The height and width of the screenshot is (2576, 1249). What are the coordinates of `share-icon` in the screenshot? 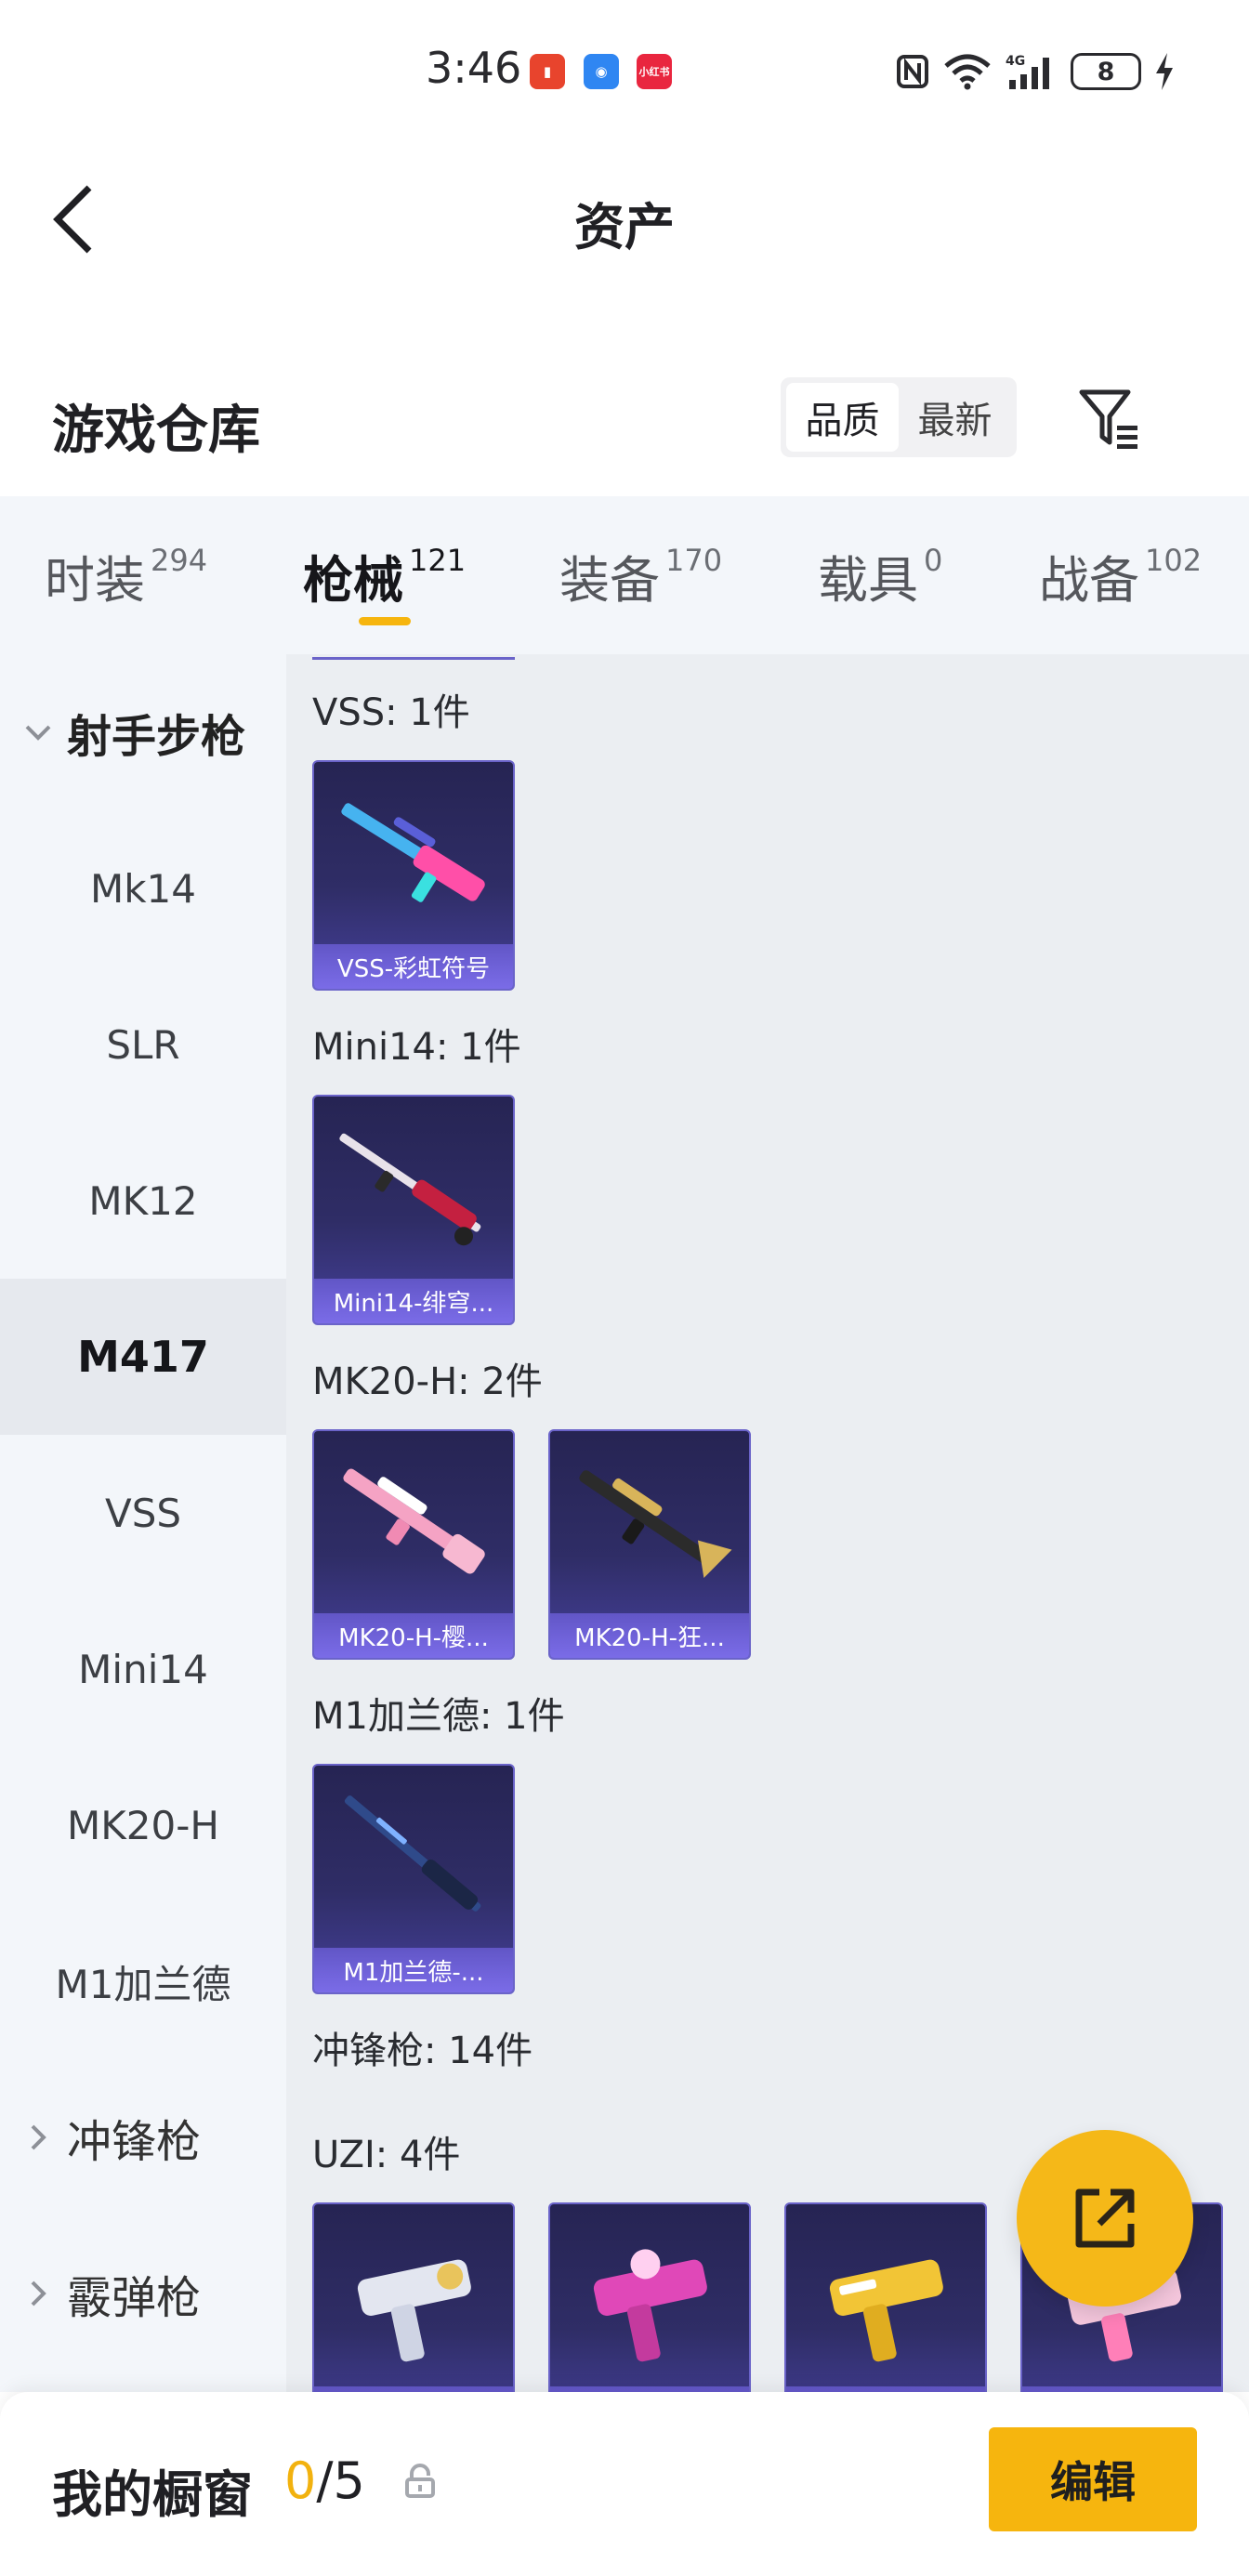 It's located at (1105, 2218).